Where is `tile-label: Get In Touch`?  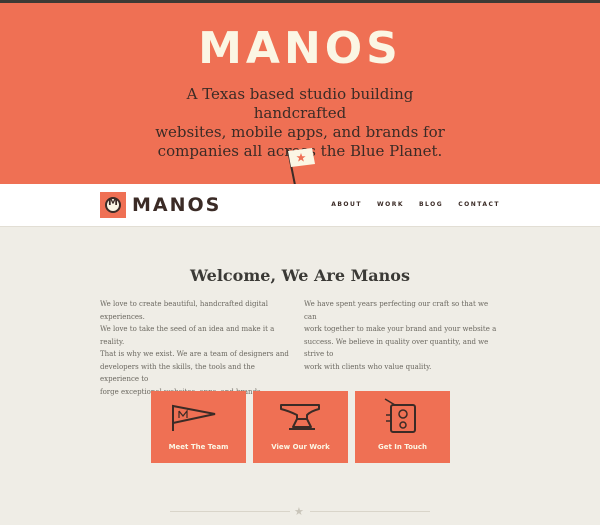 tile-label: Get In Touch is located at coordinates (402, 447).